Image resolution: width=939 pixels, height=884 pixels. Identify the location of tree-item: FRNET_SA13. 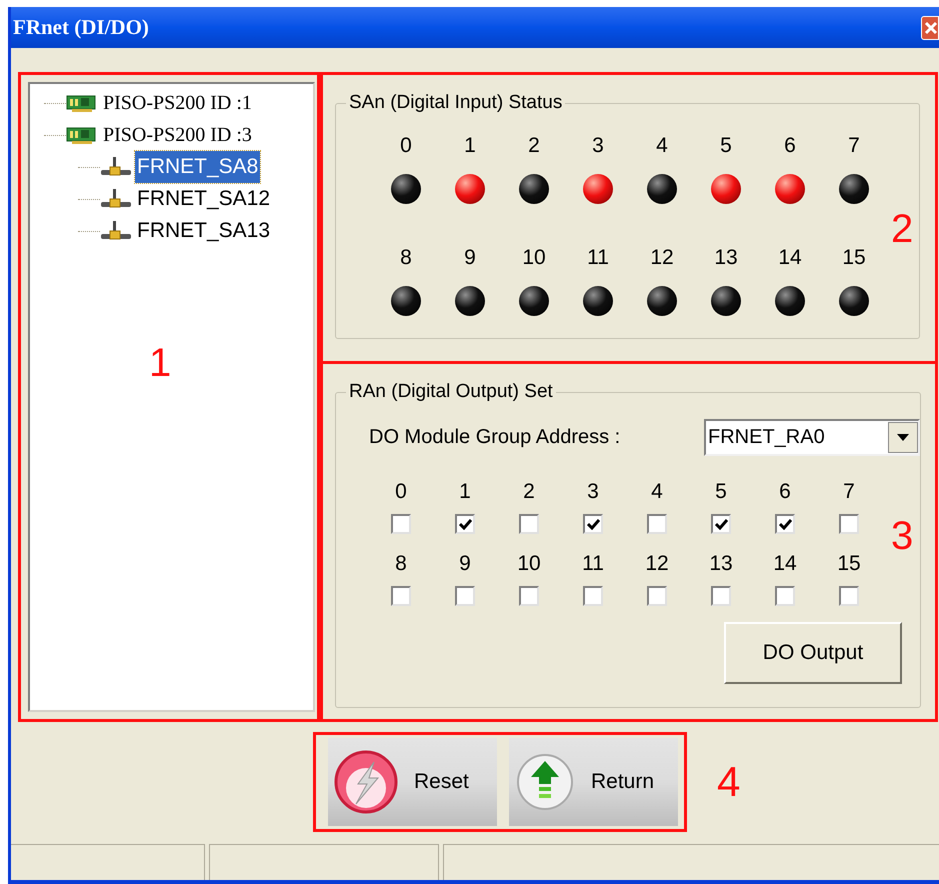
(203, 231).